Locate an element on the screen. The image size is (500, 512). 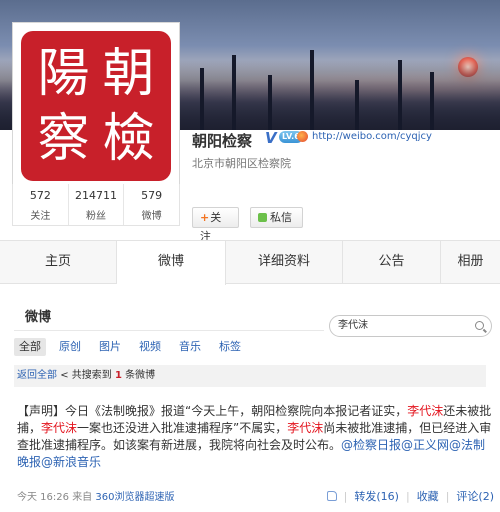
search-icon is located at coordinates (479, 325).